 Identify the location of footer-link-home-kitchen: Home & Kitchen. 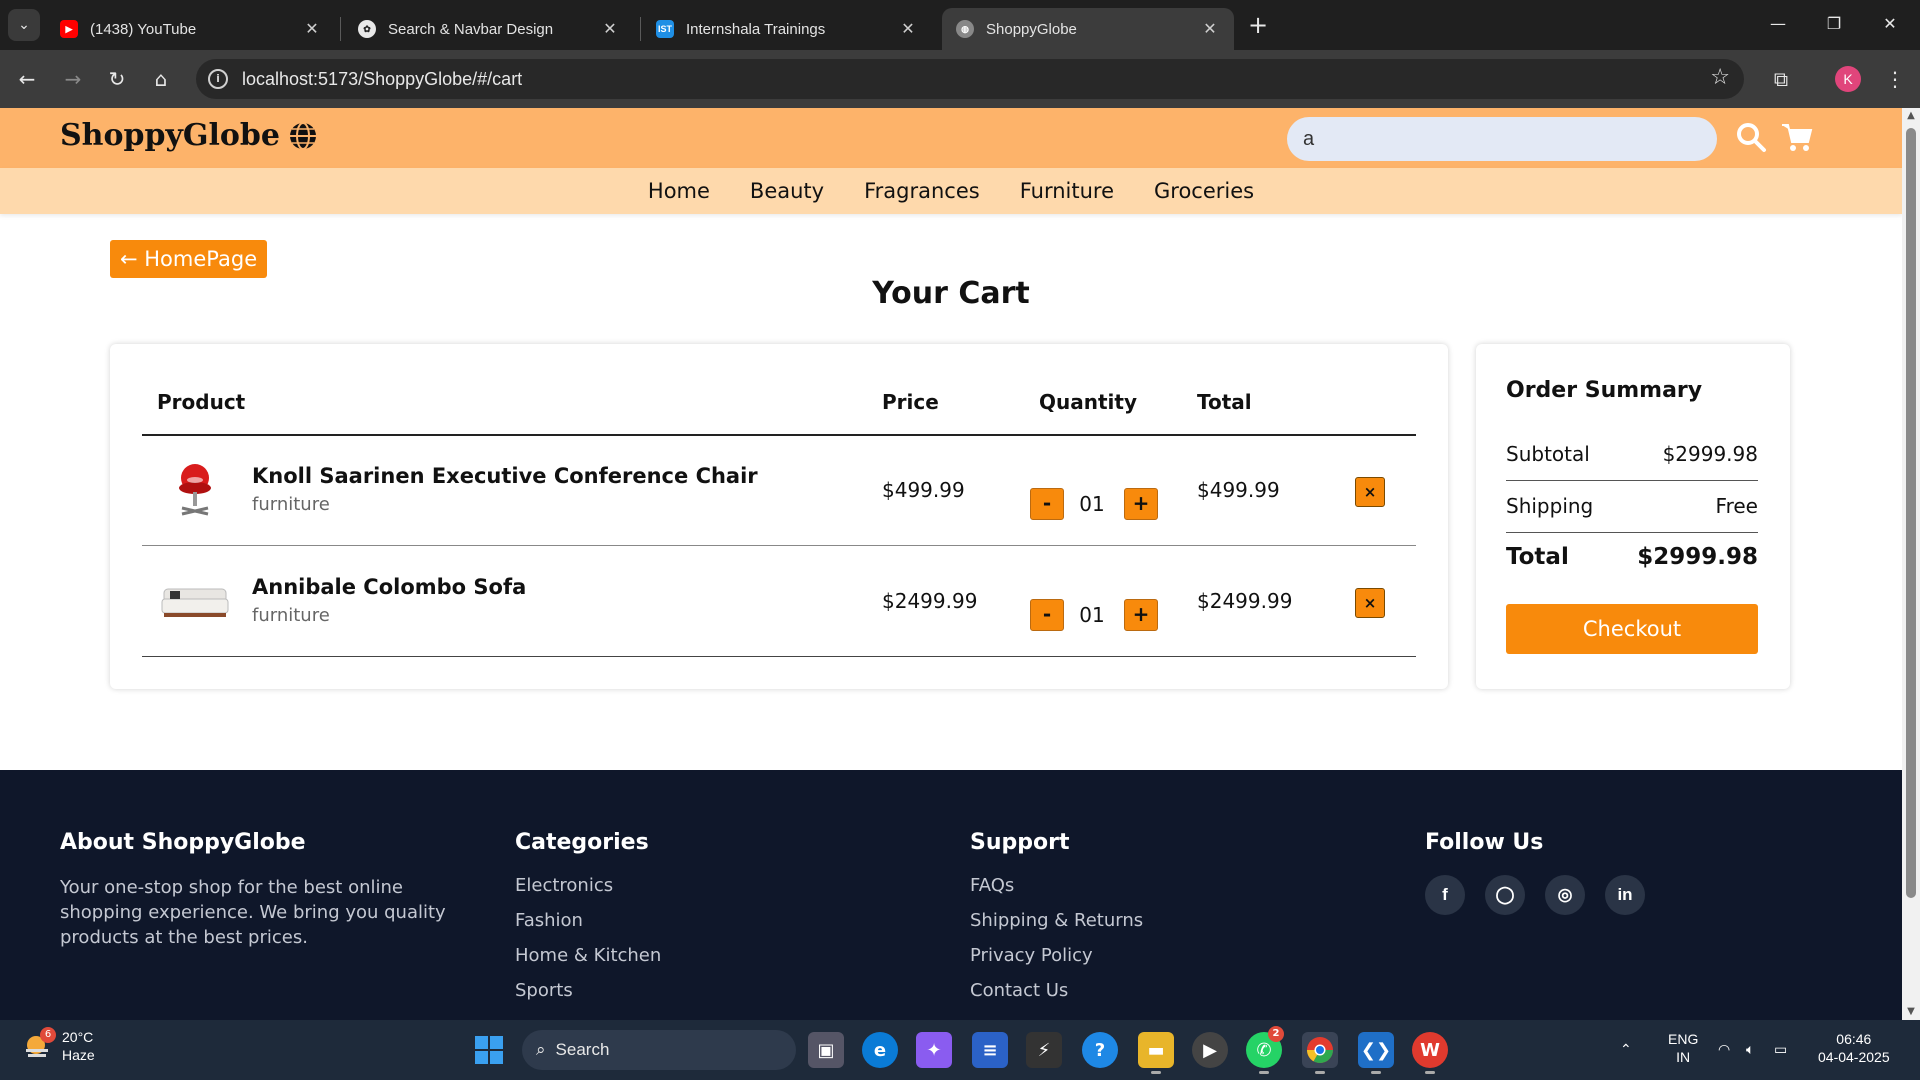
(588, 957).